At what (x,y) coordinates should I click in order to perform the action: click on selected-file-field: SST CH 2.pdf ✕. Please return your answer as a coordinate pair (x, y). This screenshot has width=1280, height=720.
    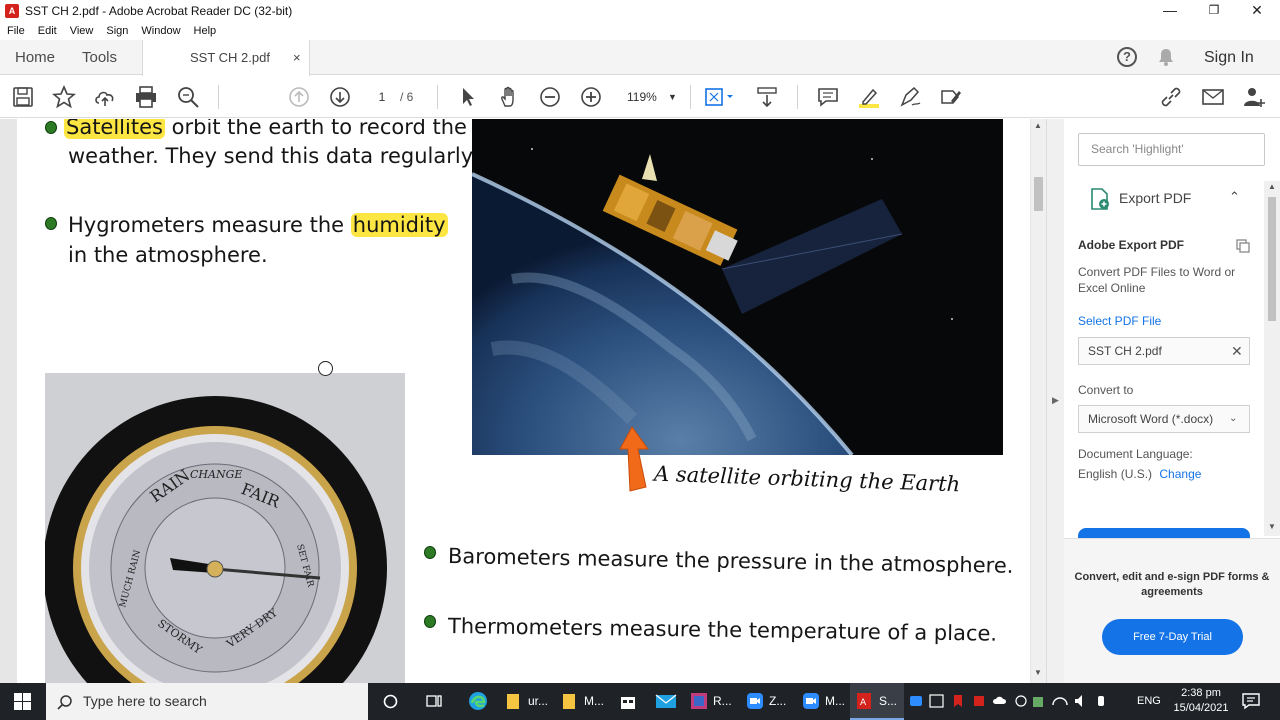
    Looking at the image, I should click on (1164, 351).